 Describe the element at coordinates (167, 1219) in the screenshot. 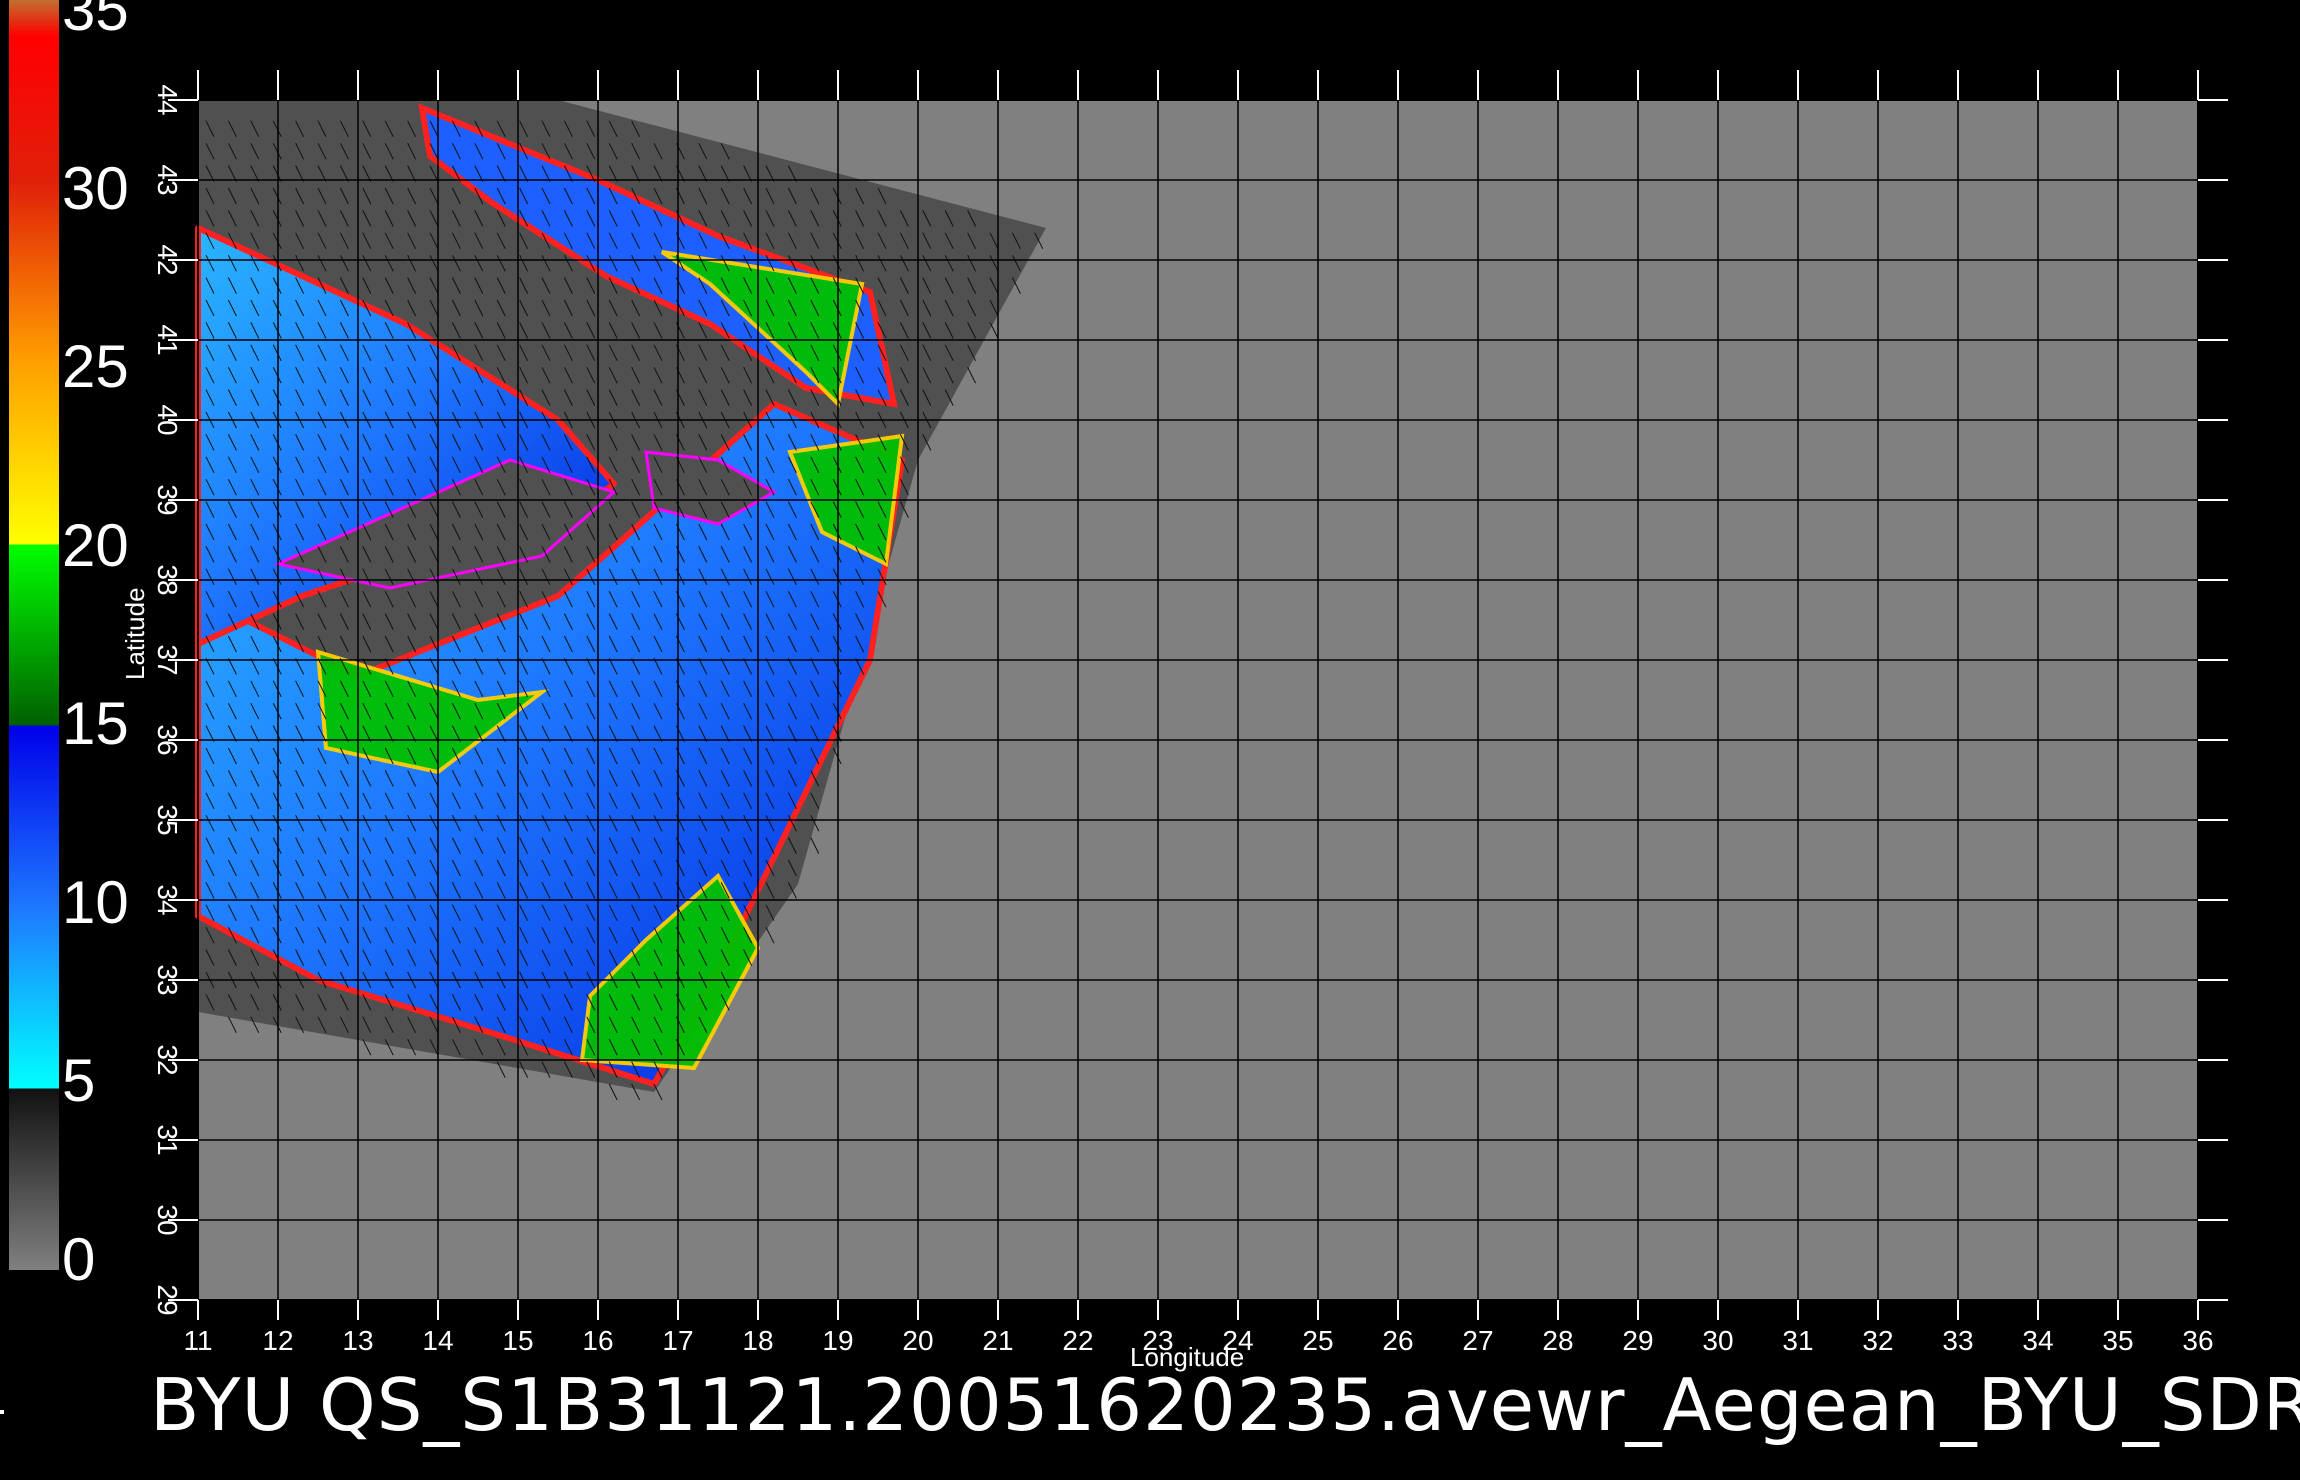

I see `y-tick-label: 30` at that location.